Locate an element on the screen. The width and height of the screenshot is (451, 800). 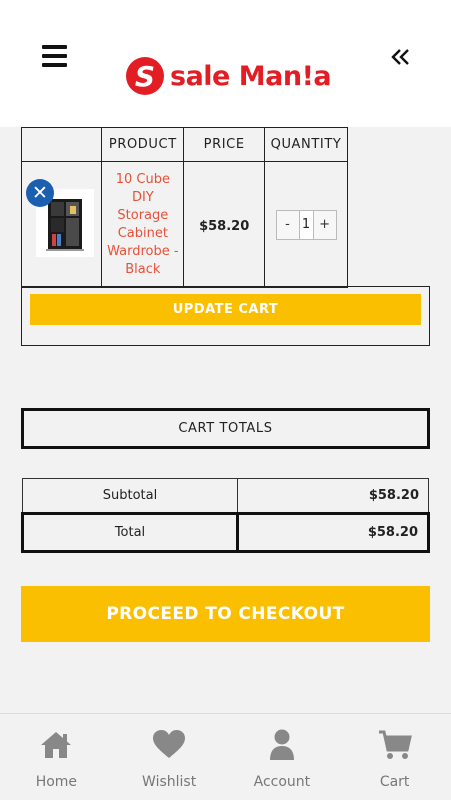
quantity-cell: - 1 + is located at coordinates (306, 224).